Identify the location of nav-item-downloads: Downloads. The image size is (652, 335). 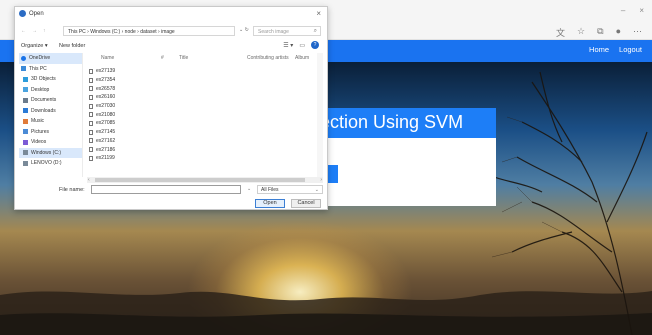
(50, 111).